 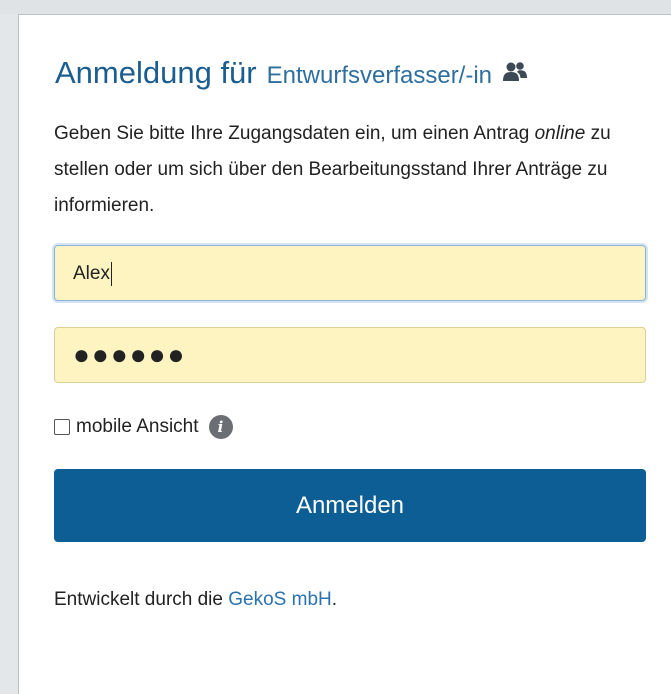 I want to click on intro-emphasis: online, so click(x=560, y=133).